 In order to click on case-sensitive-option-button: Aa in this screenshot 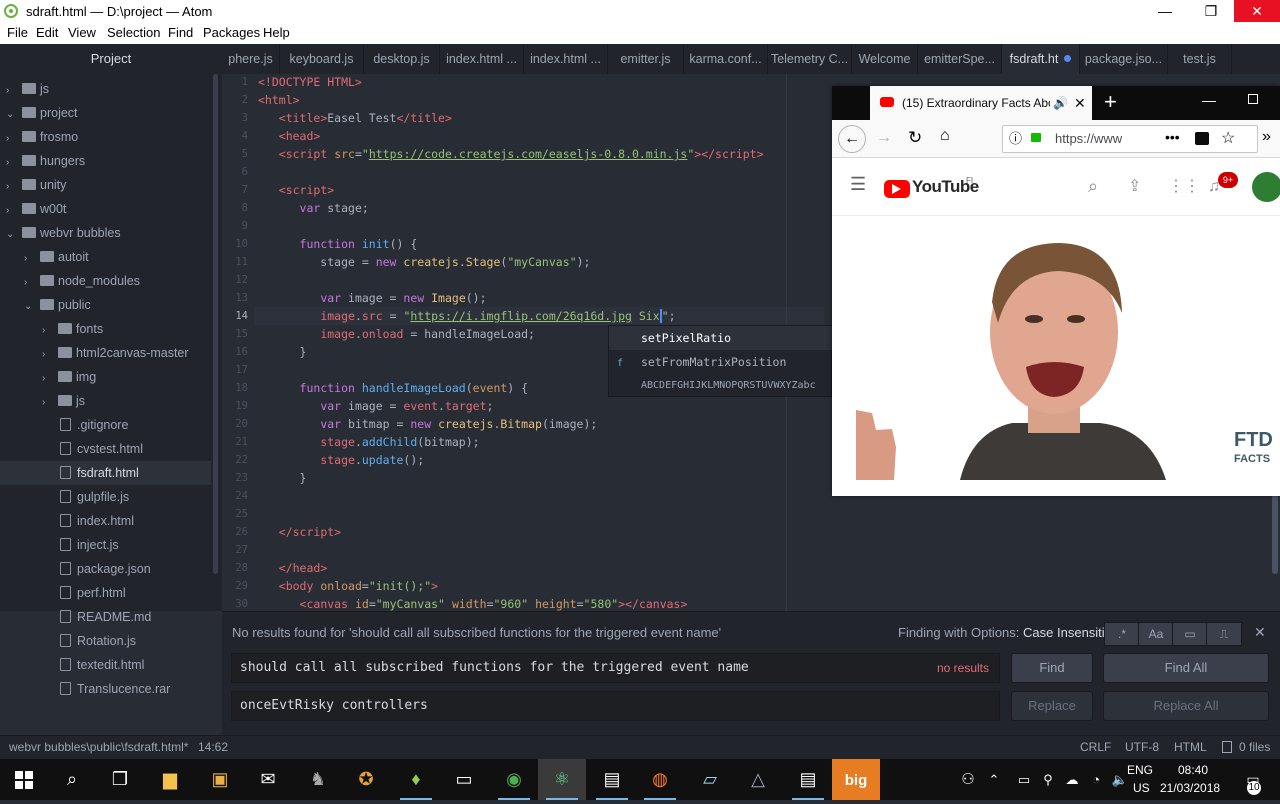, I will do `click(1156, 634)`.